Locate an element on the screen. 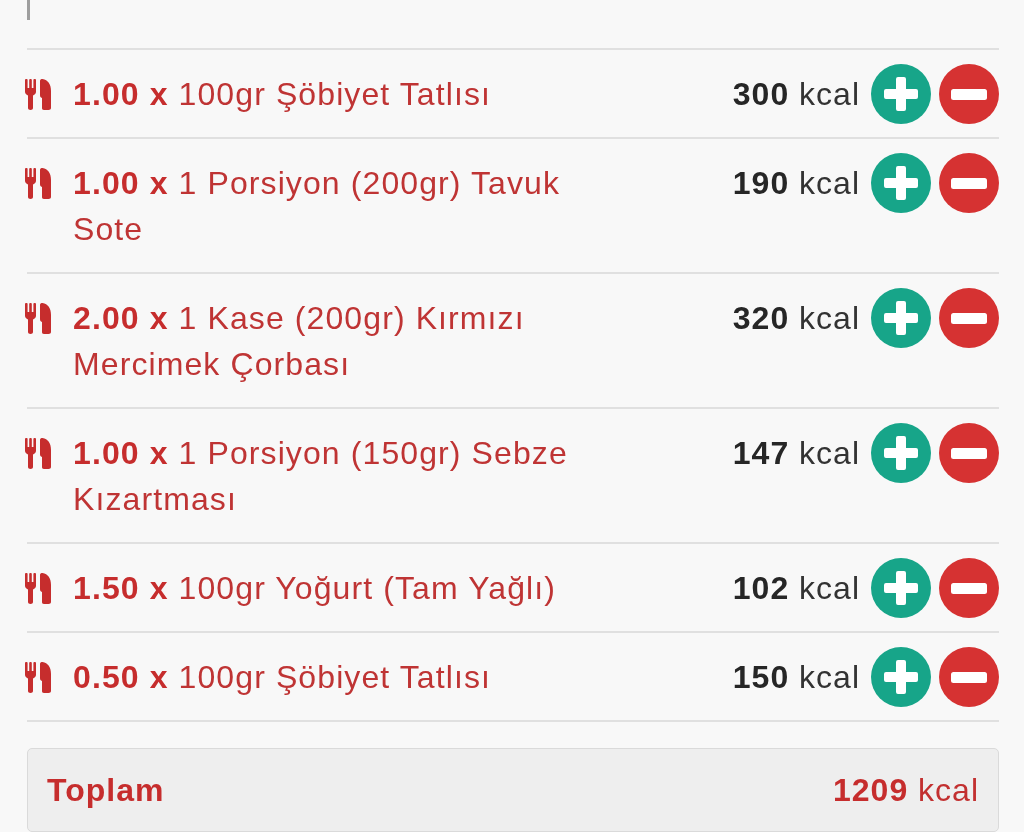 This screenshot has width=1024, height=832. calorie-amount: 102 kcal is located at coordinates (796, 588).